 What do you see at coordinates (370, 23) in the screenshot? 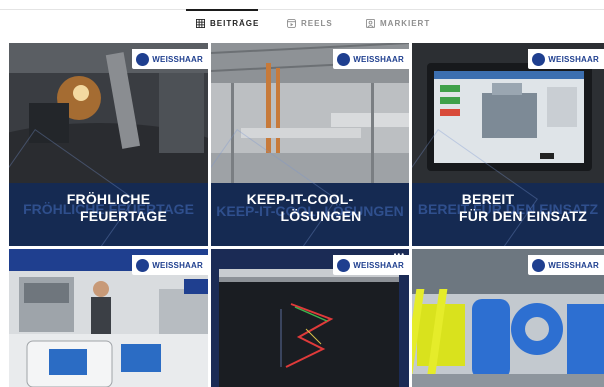
I see `tagged-icon` at bounding box center [370, 23].